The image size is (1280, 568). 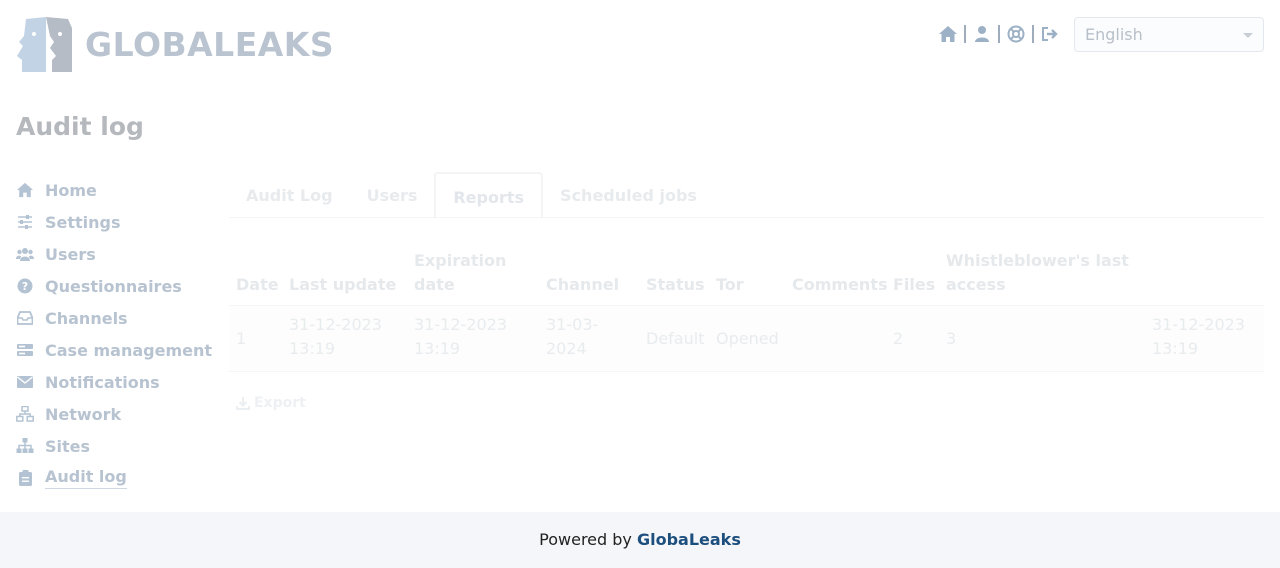 I want to click on tab-scheduled-jobs: Scheduled jobs, so click(x=628, y=195).